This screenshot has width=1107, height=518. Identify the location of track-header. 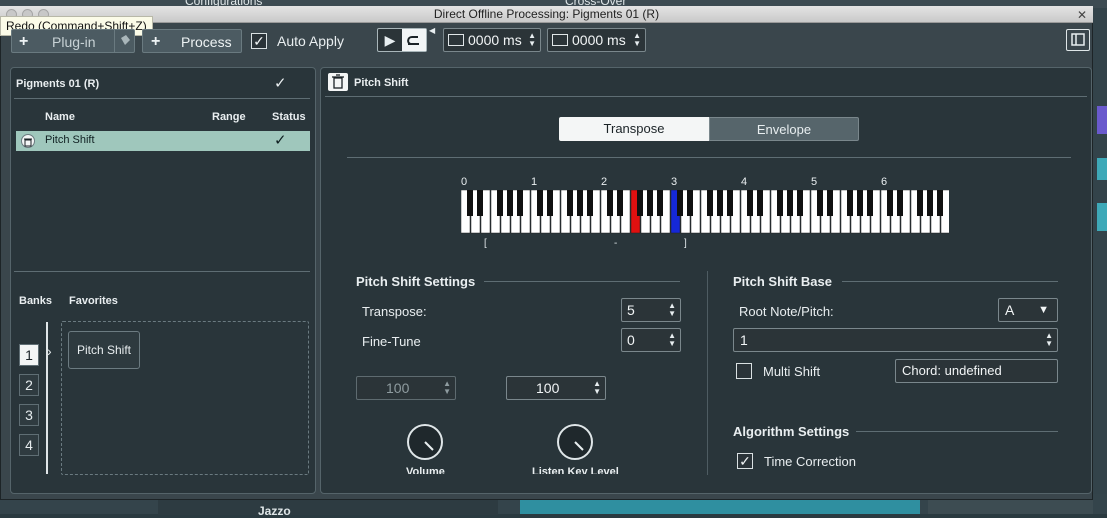
(328, 506).